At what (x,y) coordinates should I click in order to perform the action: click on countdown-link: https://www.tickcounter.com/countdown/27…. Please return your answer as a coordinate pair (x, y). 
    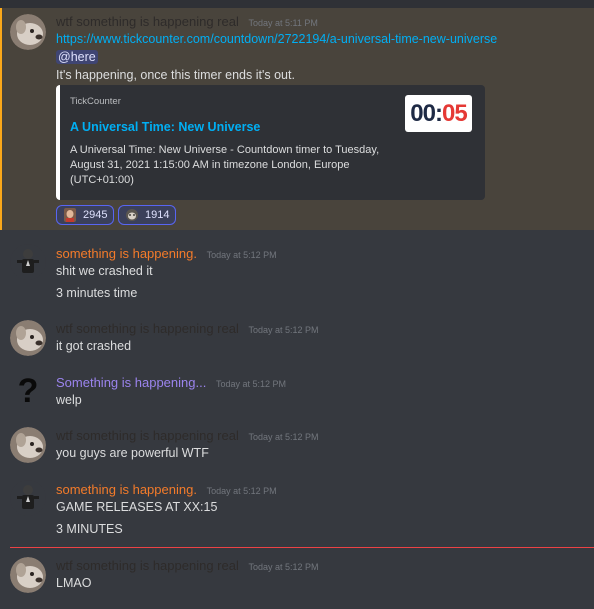
    Looking at the image, I should click on (276, 39).